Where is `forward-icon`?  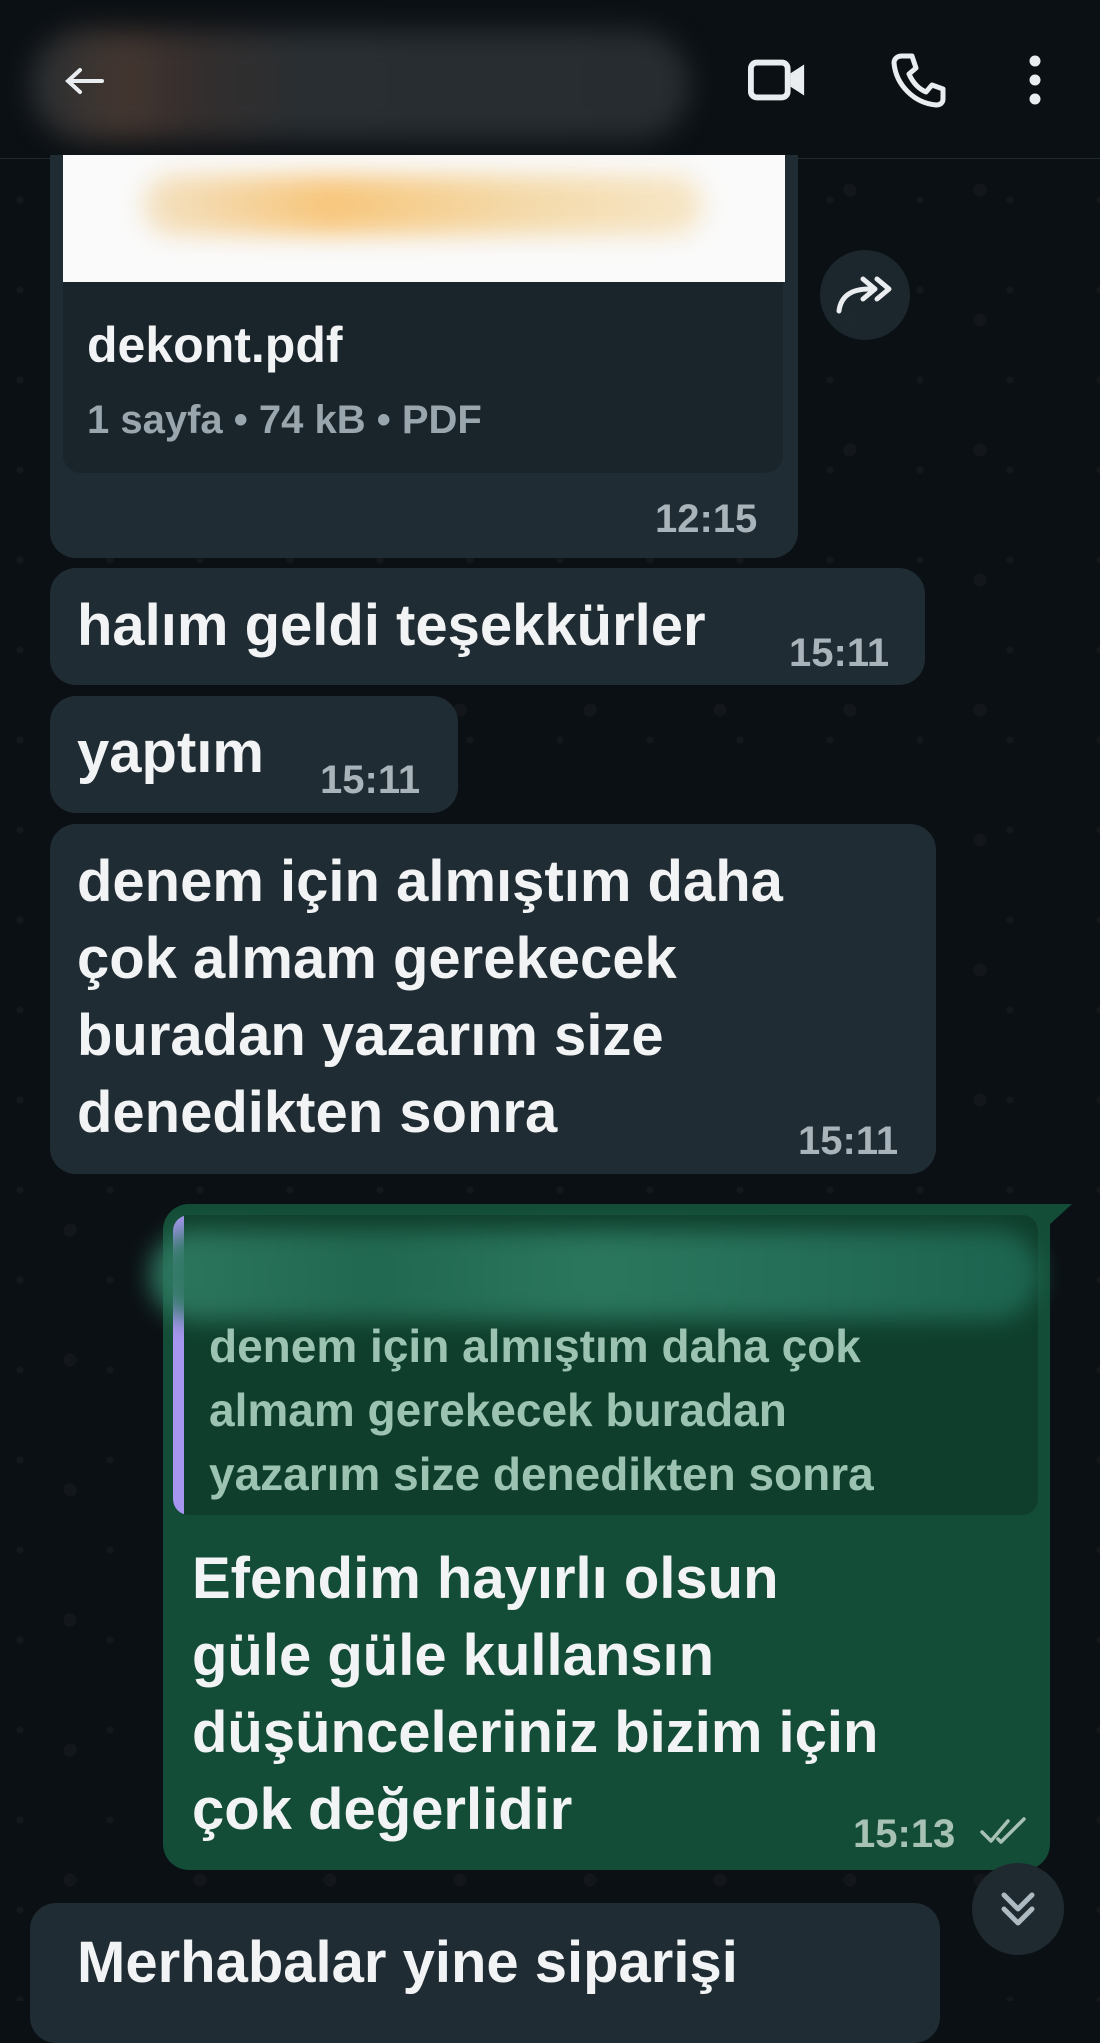 forward-icon is located at coordinates (864, 295).